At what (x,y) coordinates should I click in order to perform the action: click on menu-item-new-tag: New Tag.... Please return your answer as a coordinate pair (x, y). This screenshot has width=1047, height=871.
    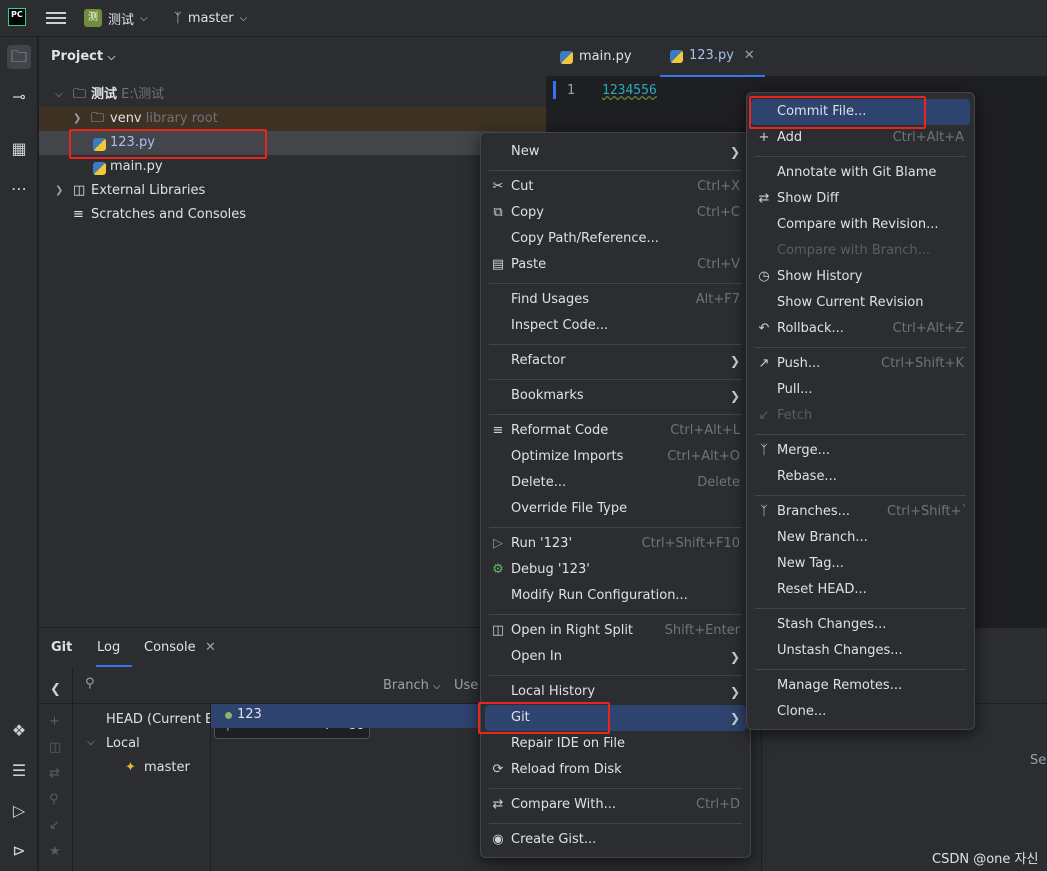
    Looking at the image, I should click on (860, 564).